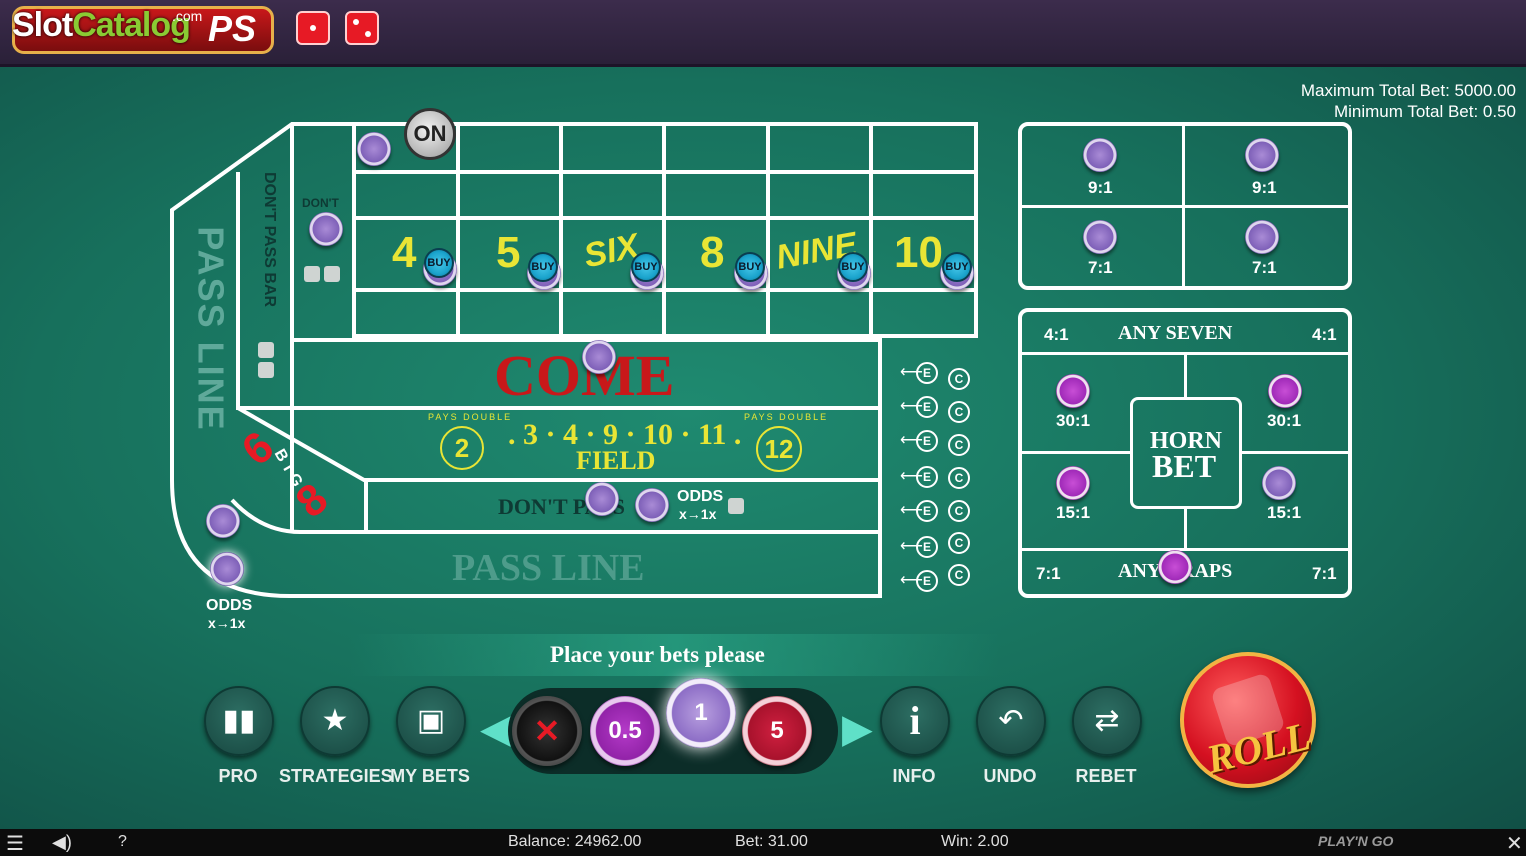  Describe the element at coordinates (779, 449) in the screenshot. I see `field-12: 12` at that location.